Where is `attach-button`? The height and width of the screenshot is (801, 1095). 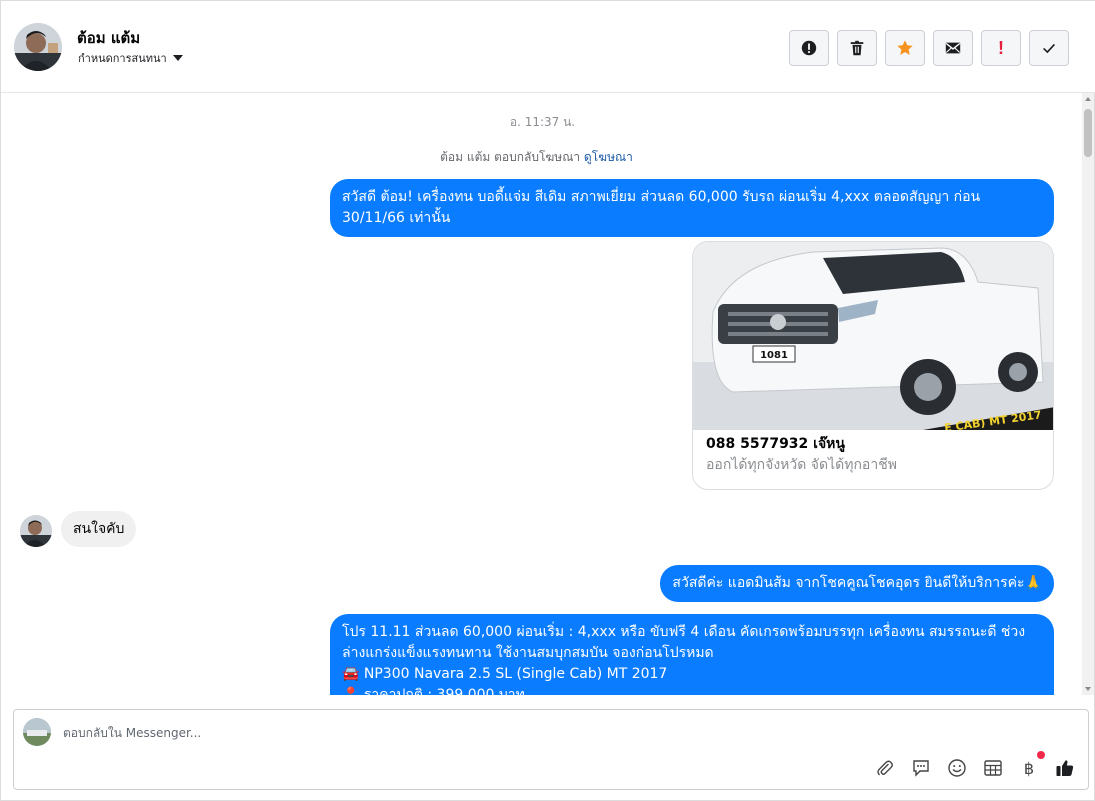 attach-button is located at coordinates (885, 768).